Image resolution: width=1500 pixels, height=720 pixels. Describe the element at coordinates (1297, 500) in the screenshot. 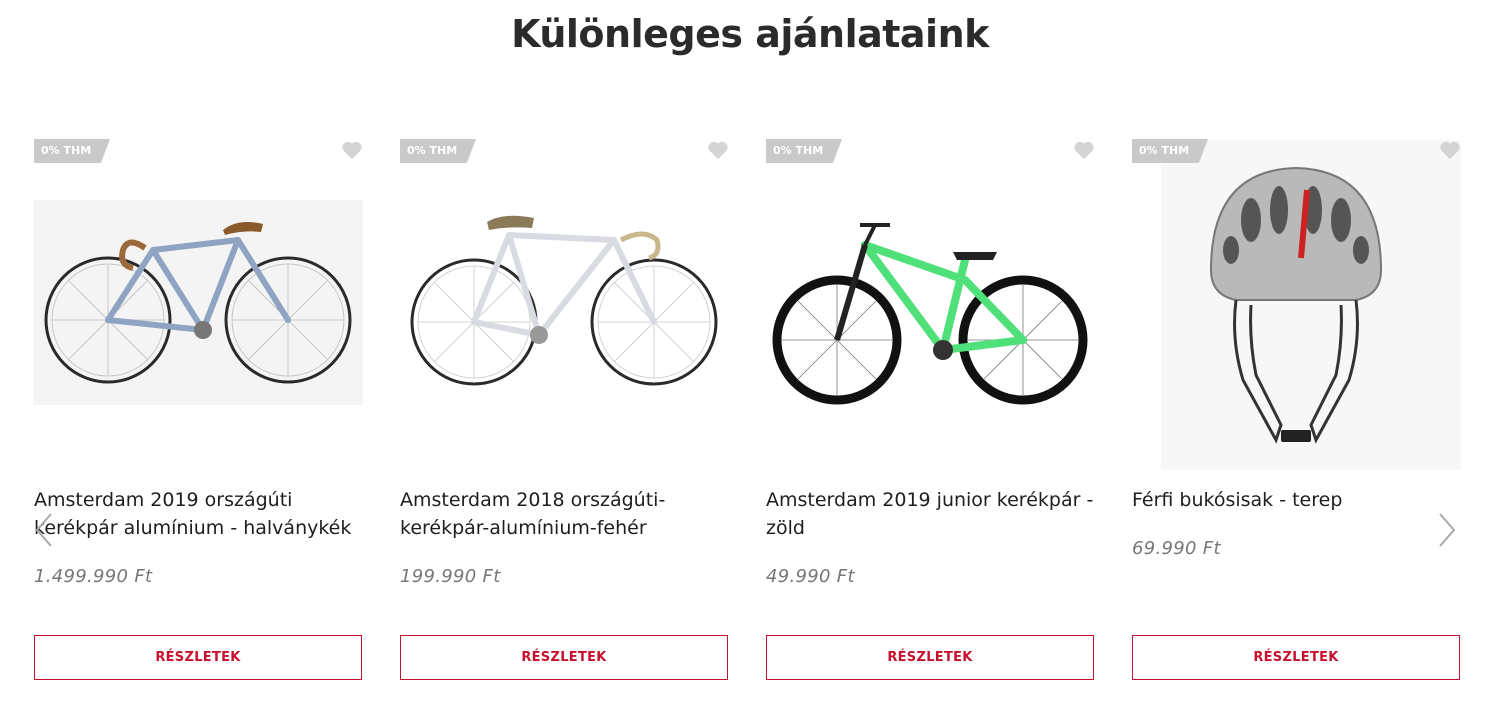

I see `product-name: Férfi bukósisak - terep` at that location.